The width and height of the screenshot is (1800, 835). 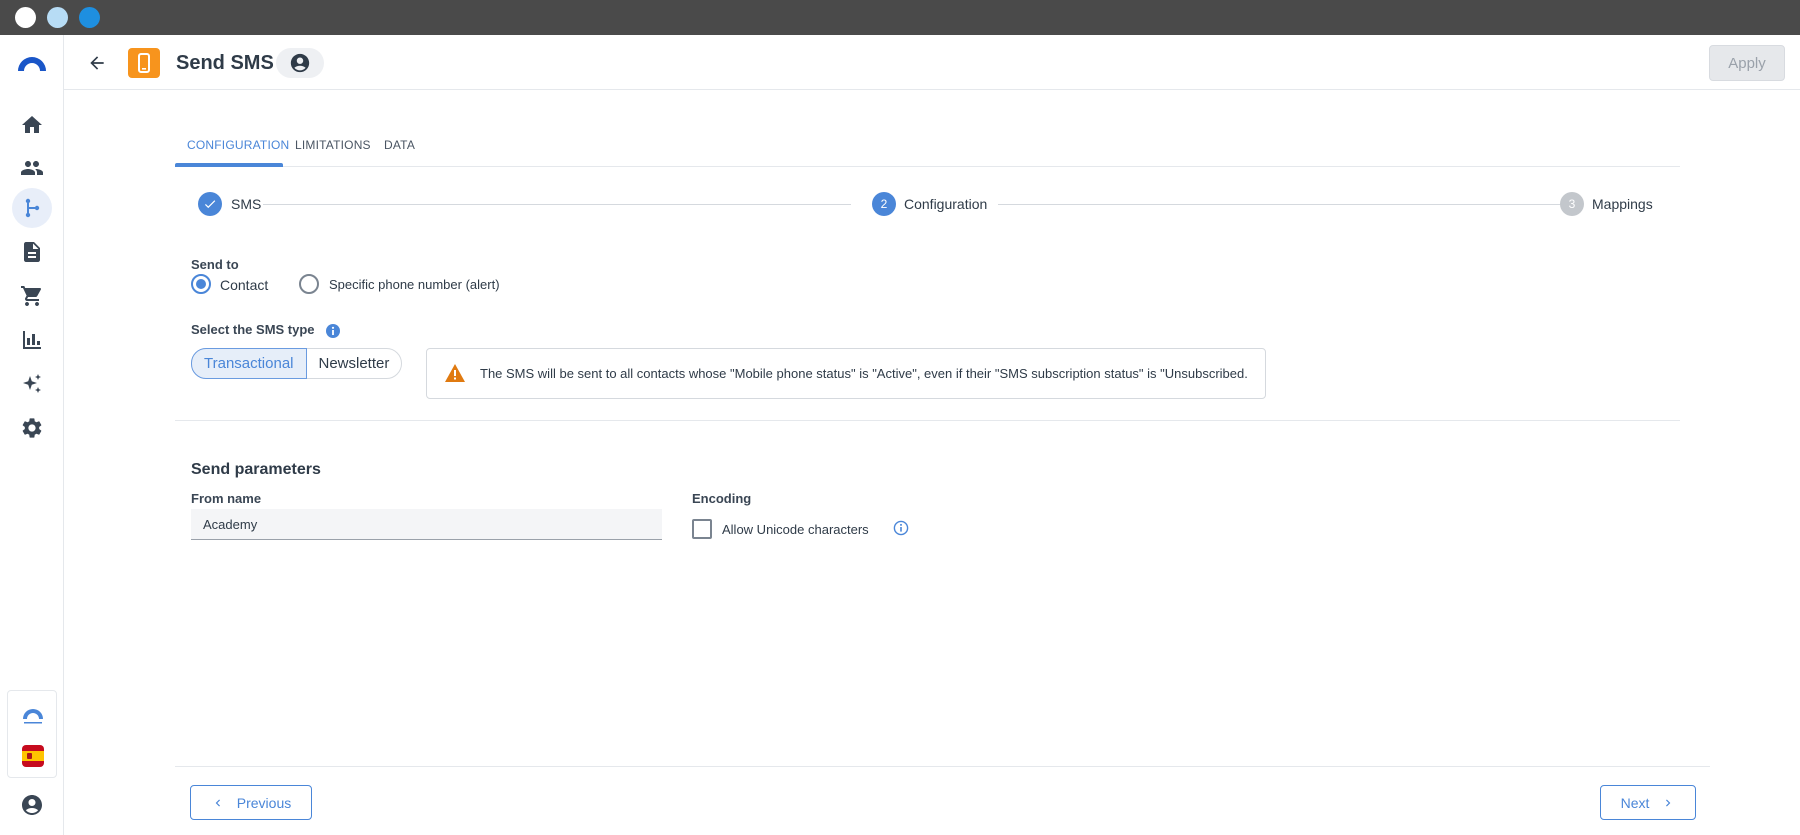 I want to click on home-icon, so click(x=32, y=124).